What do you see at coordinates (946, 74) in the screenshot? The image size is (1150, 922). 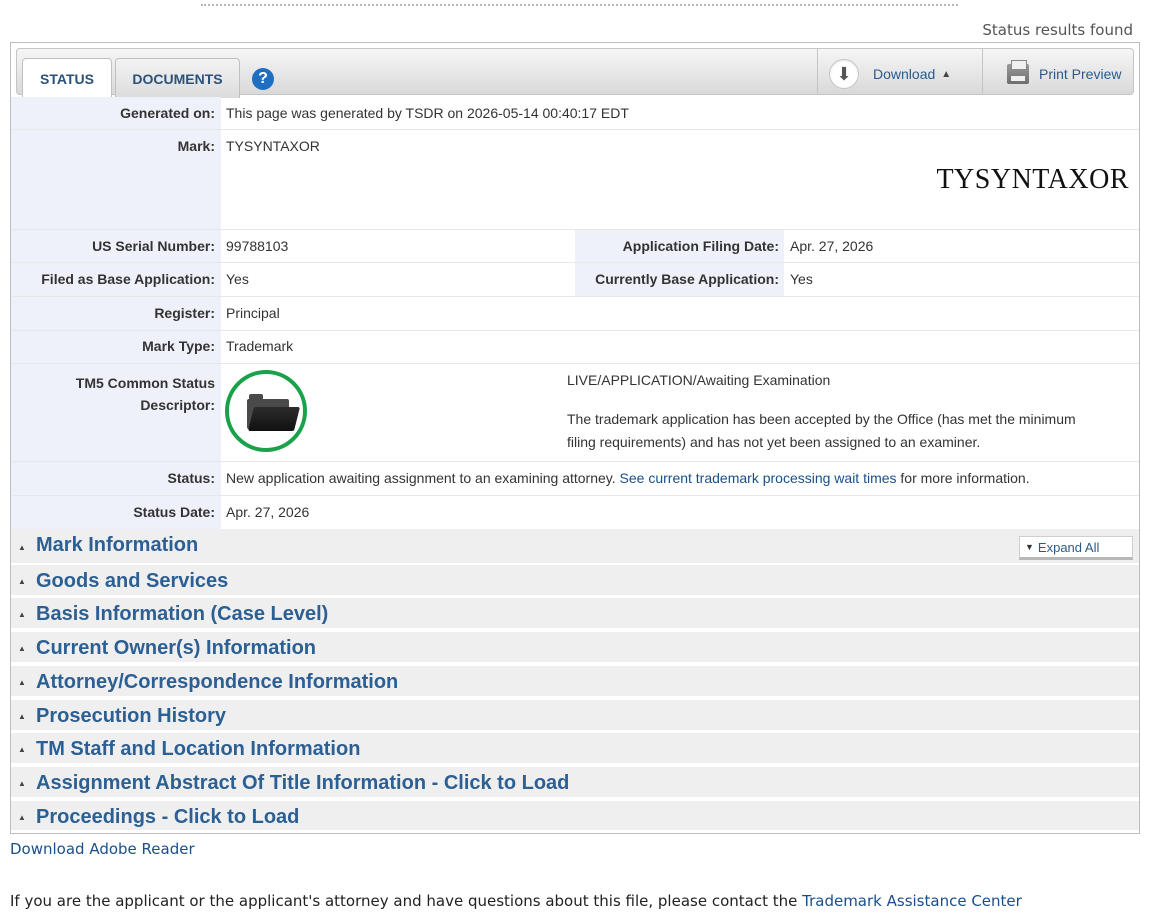 I see `caret-up-icon: ▲` at bounding box center [946, 74].